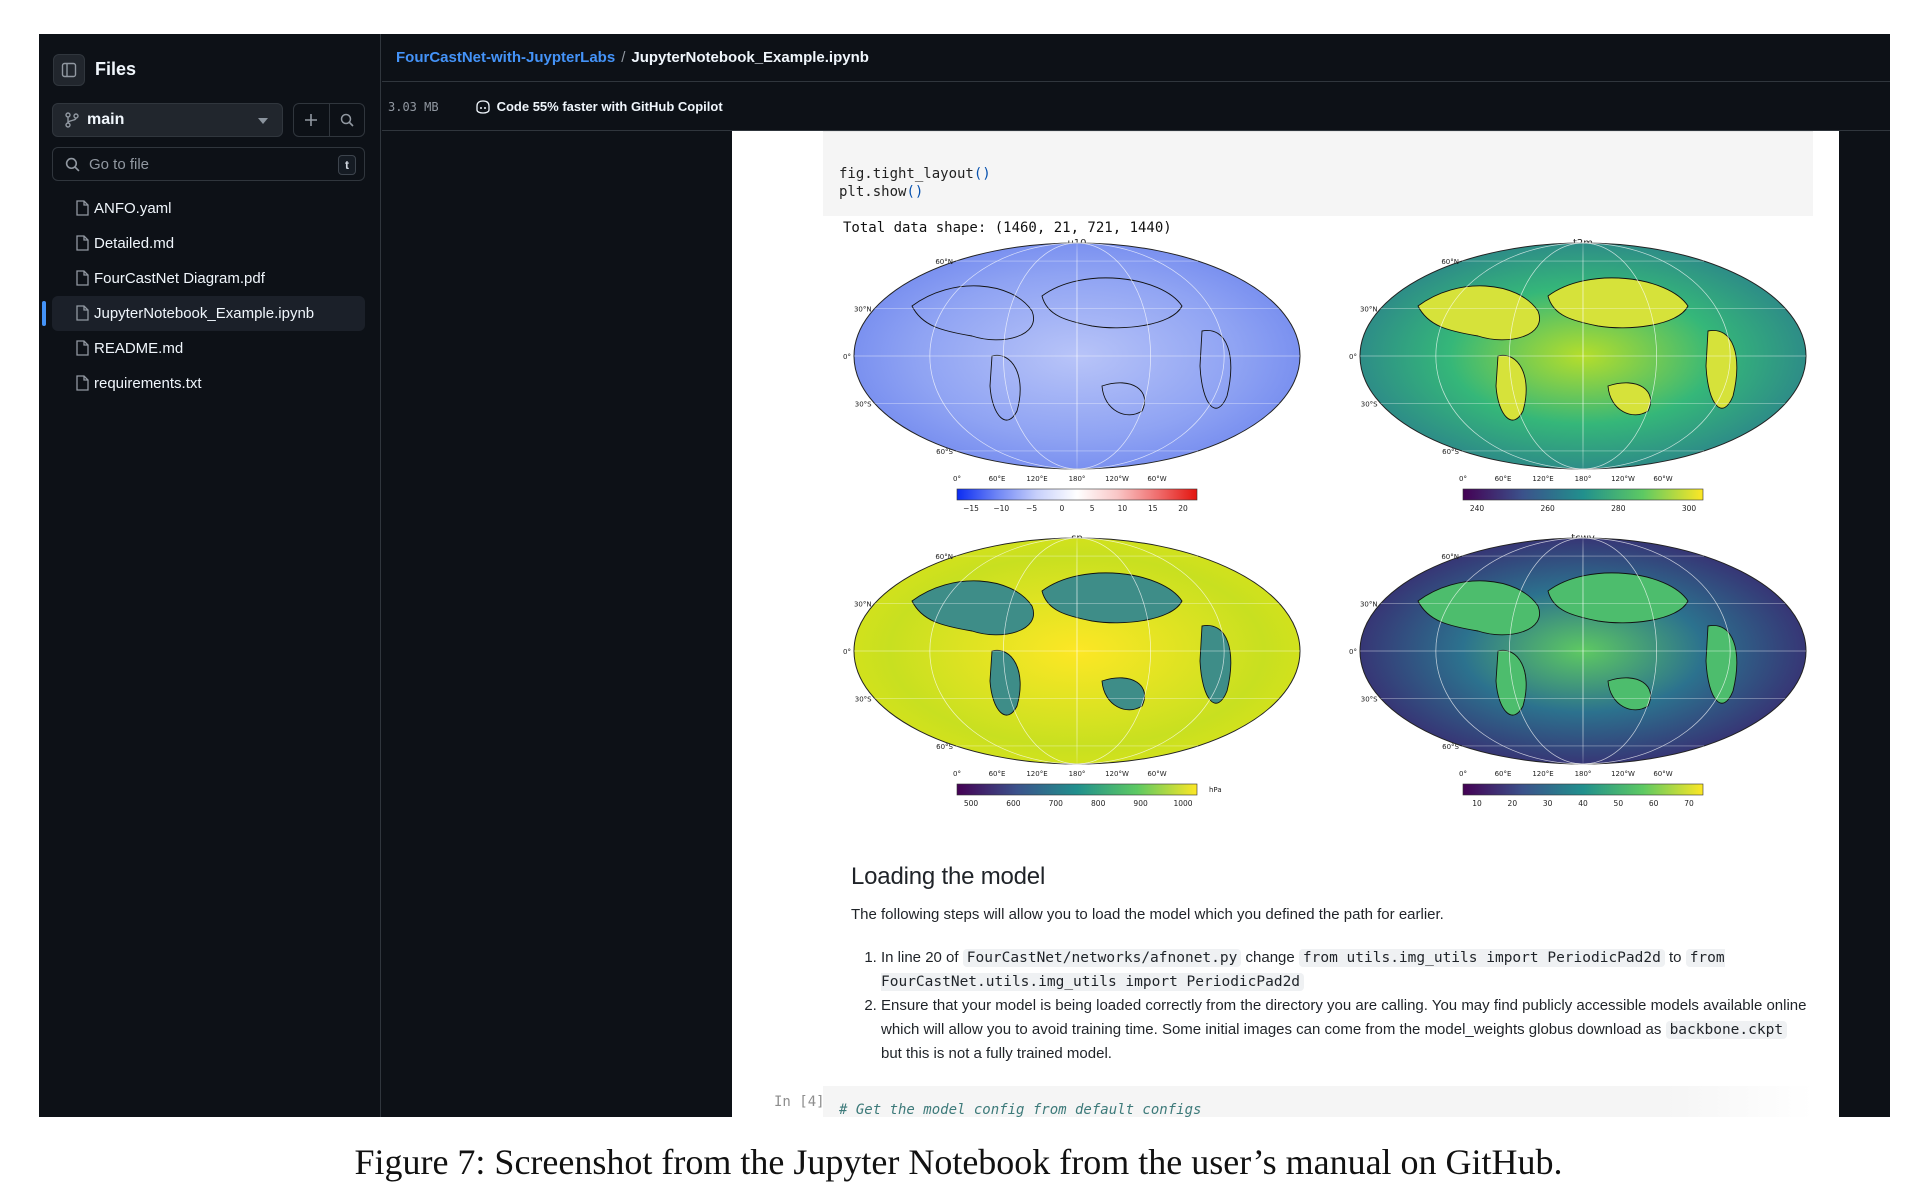 The width and height of the screenshot is (1917, 1203). I want to click on colorbar-tick-label: 600, so click(1013, 803).